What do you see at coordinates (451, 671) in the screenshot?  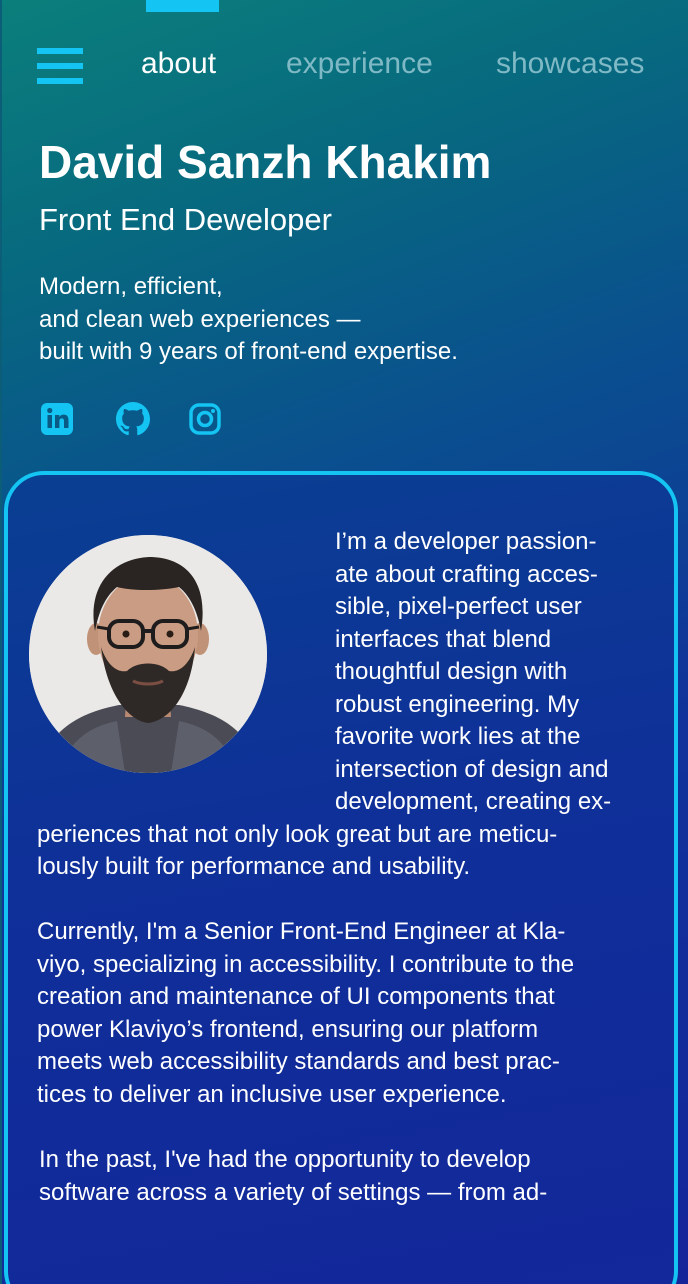 I see `bio-line: thoughtful design with` at bounding box center [451, 671].